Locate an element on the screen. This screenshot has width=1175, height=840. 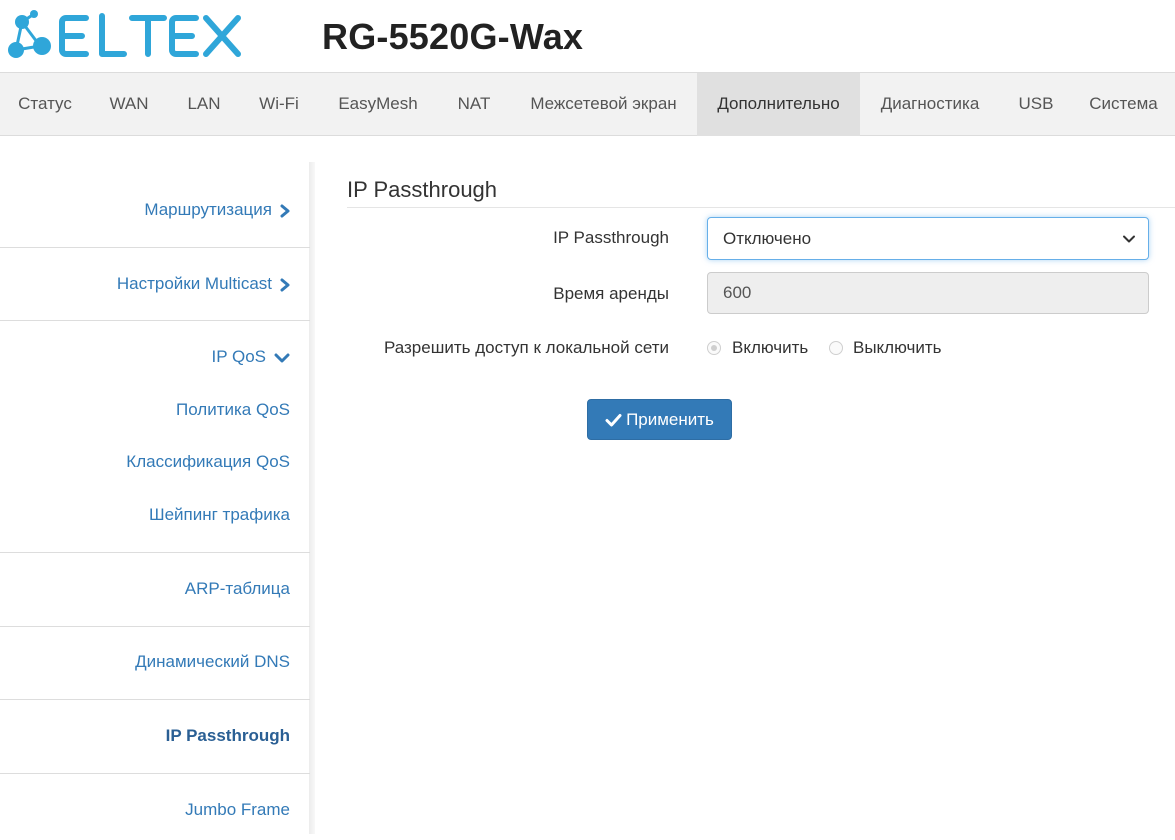
sidebar-item-qos-policy: Политика QoS is located at coordinates (155, 410).